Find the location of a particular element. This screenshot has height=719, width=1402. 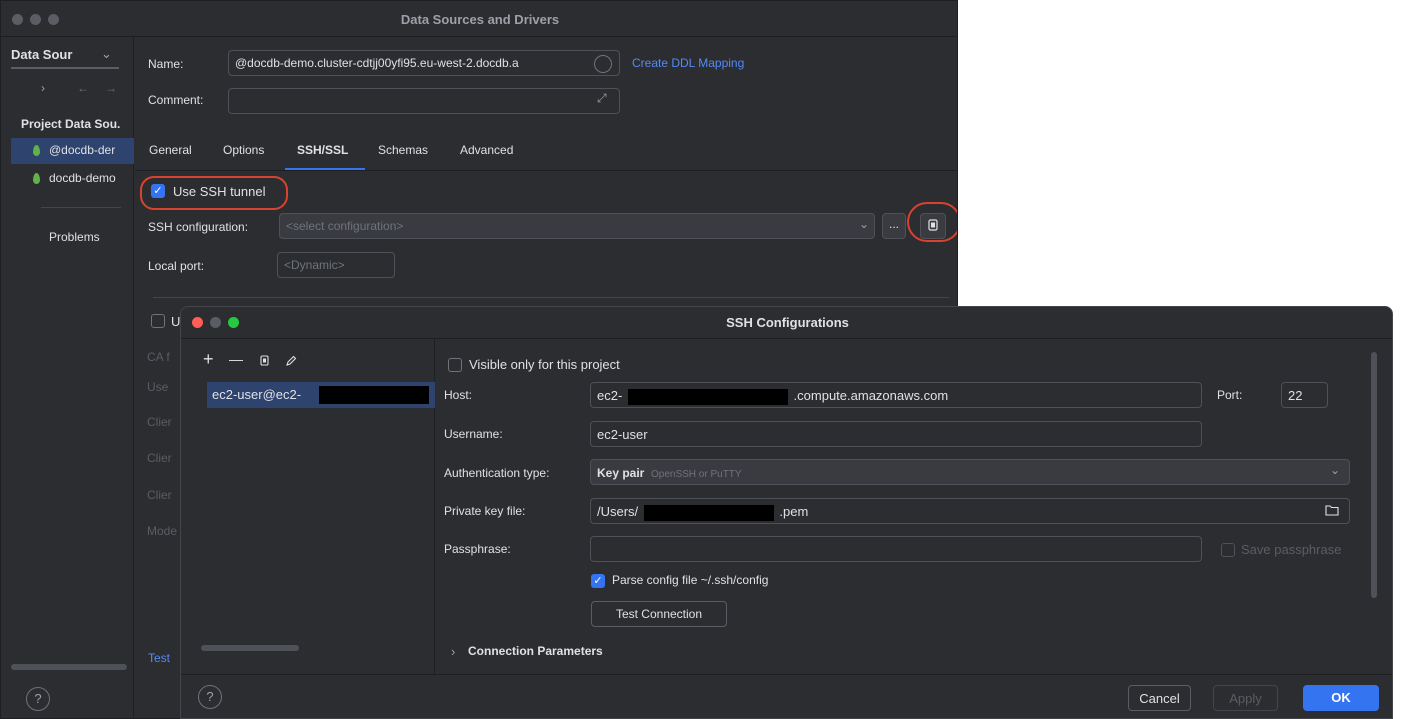

parse-config-checkbox: ✓ is located at coordinates (598, 581).